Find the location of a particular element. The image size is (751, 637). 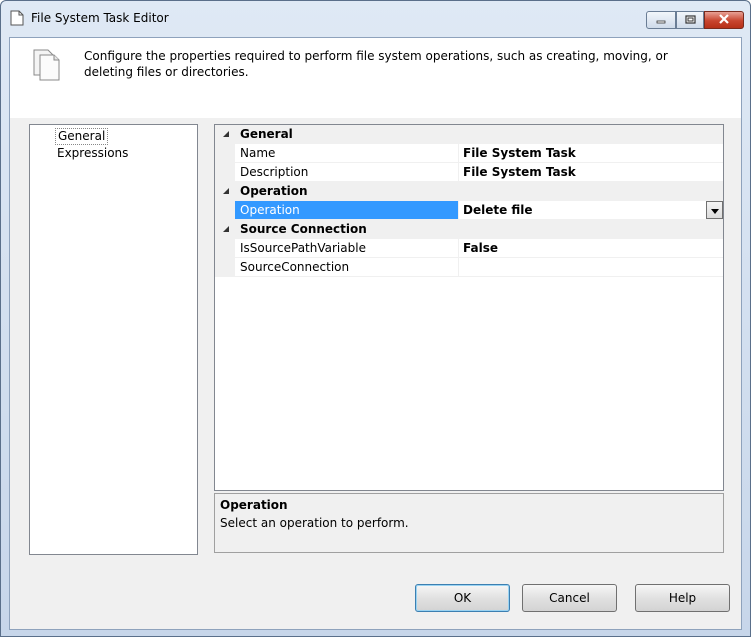

documents-icon is located at coordinates (47, 65).